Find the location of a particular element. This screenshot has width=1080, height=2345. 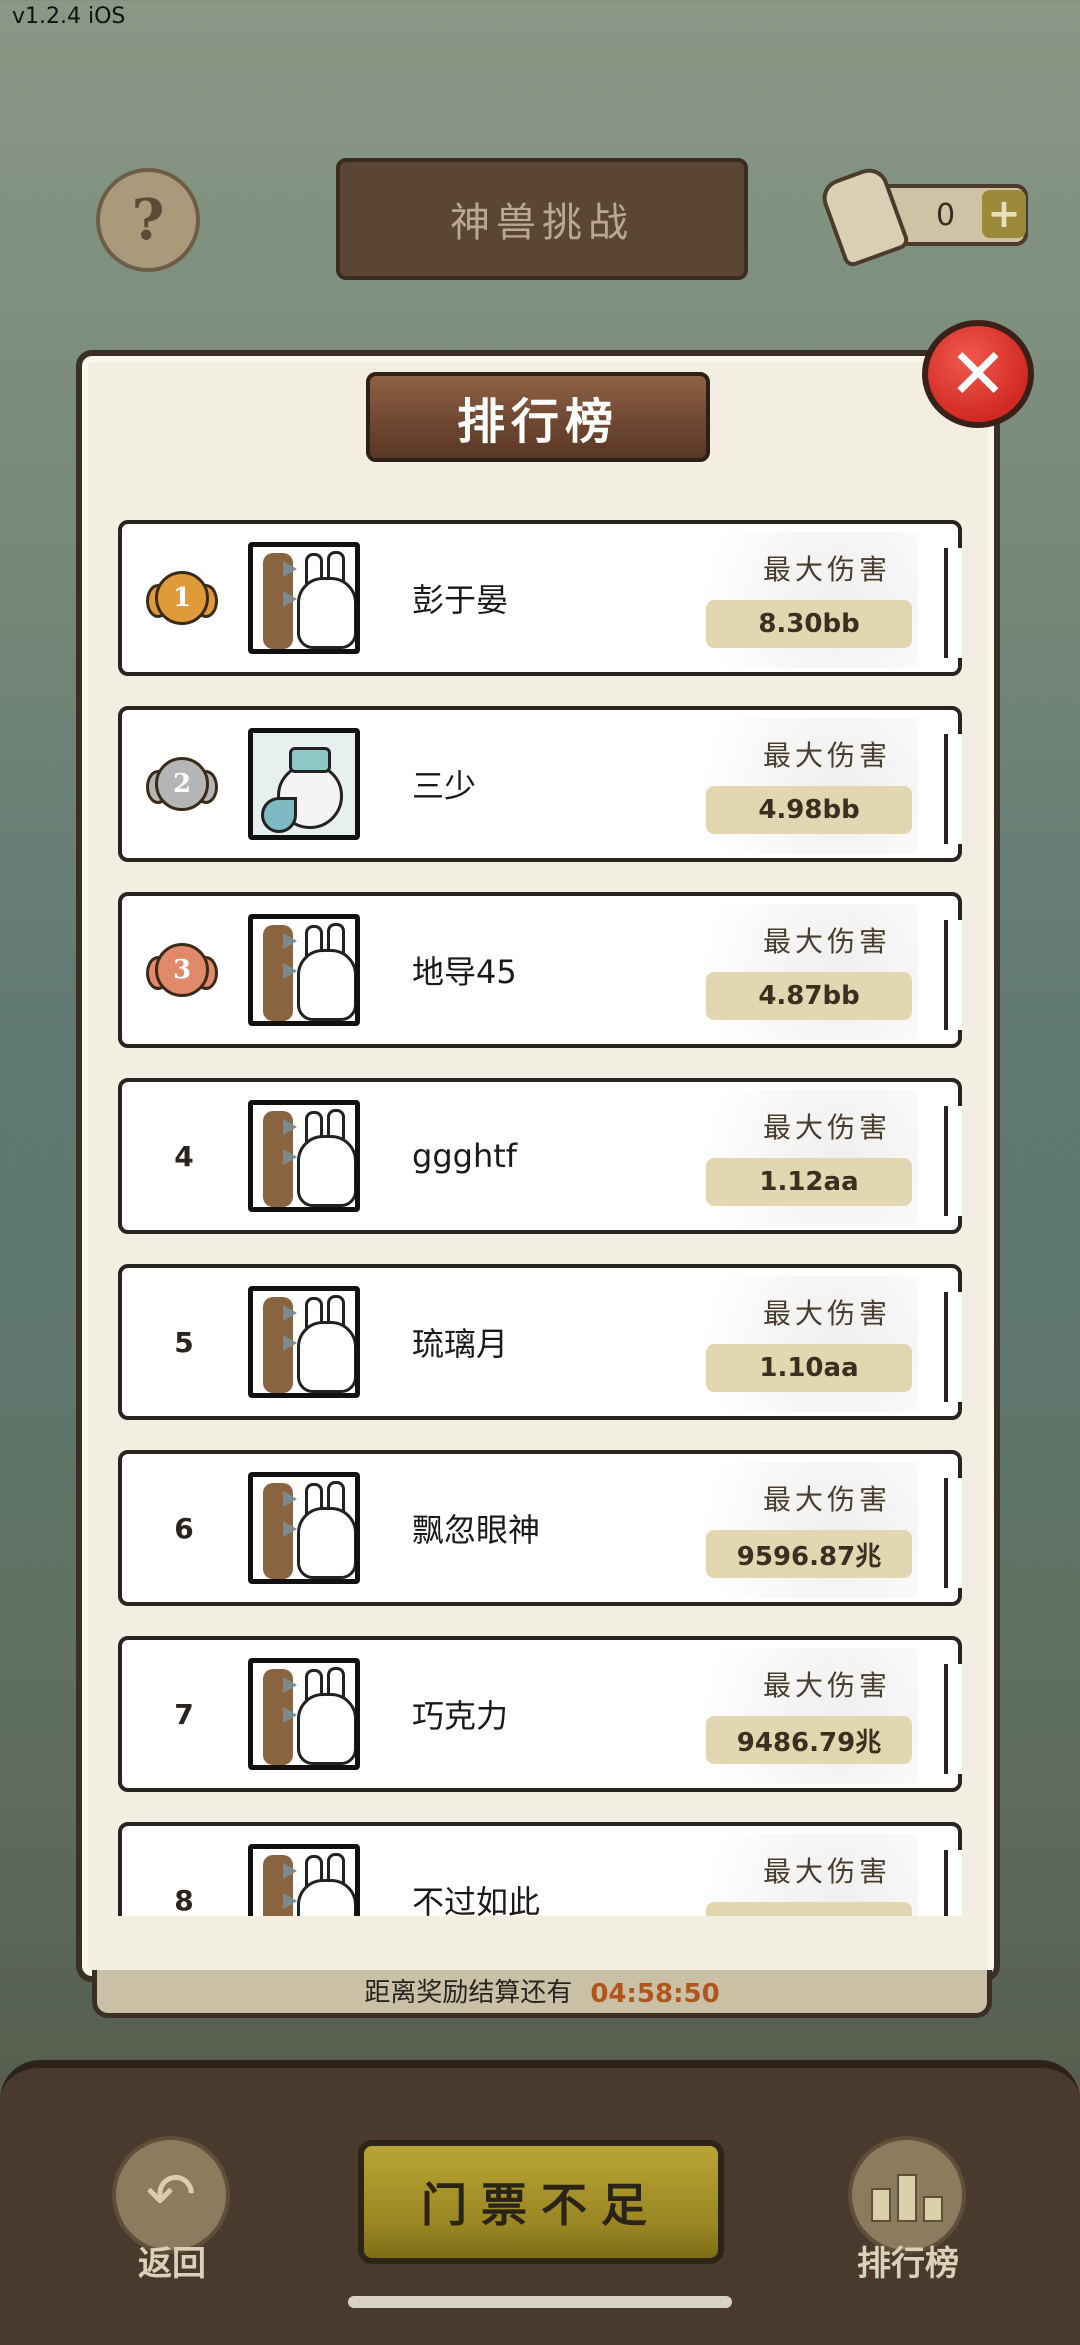

ranking-row: 7 巧克力 最大伤害 9486.79兆 is located at coordinates (540, 1714).